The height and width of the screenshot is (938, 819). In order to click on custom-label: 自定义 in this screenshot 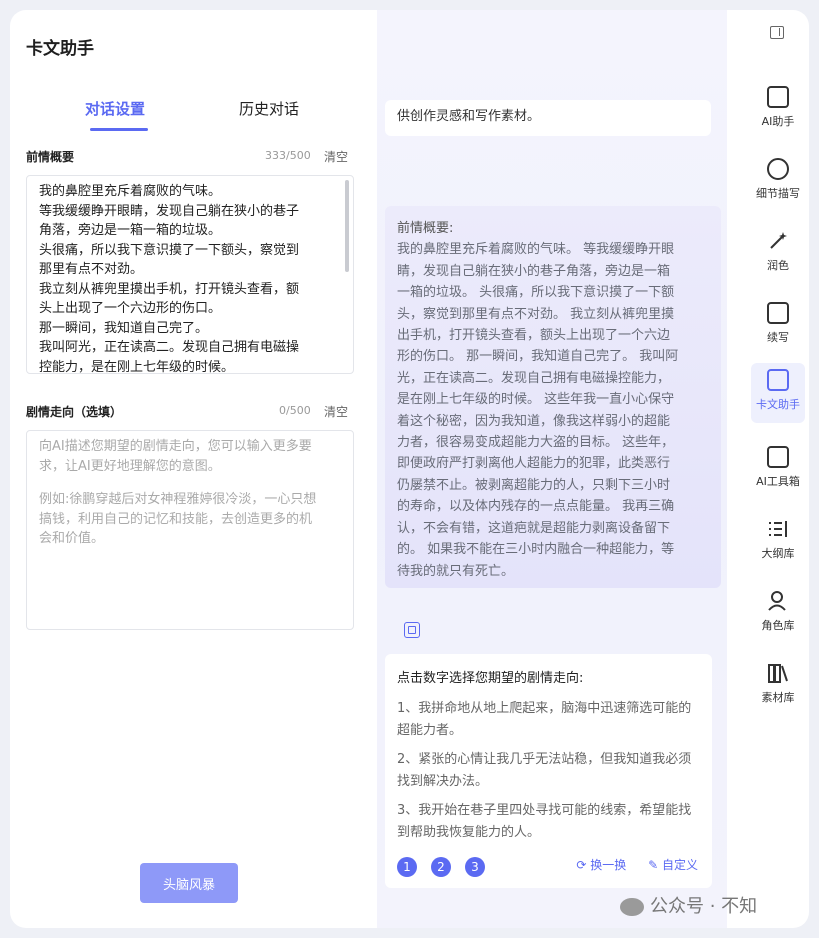, I will do `click(679, 864)`.